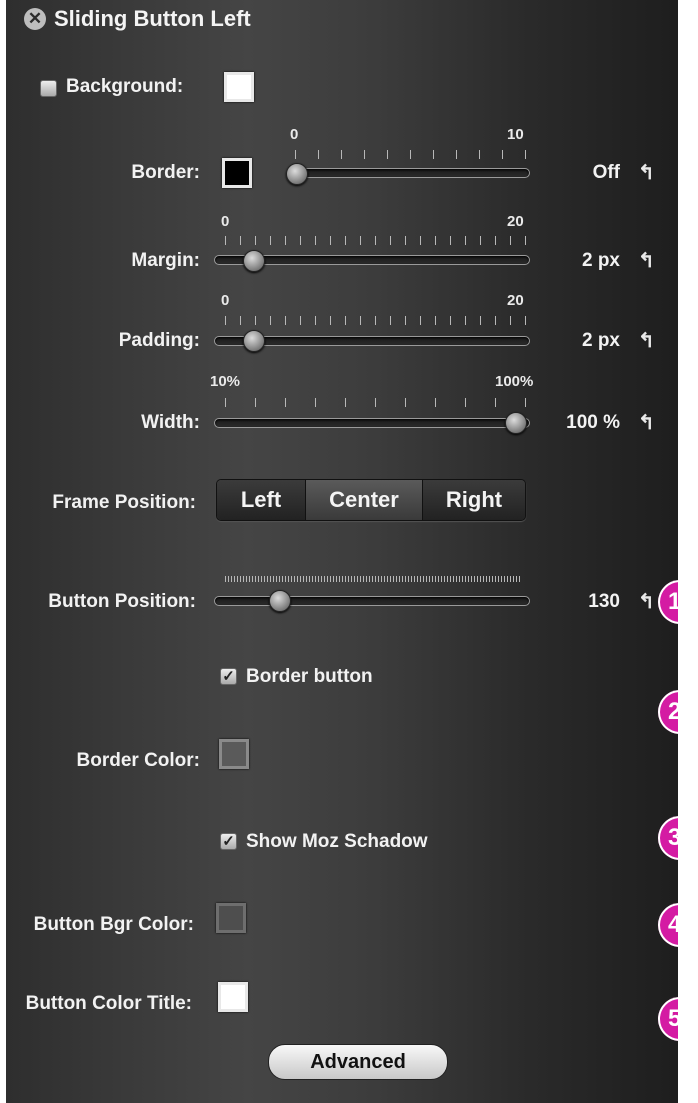 The width and height of the screenshot is (698, 1103). I want to click on close-icon: ✕, so click(35, 19).